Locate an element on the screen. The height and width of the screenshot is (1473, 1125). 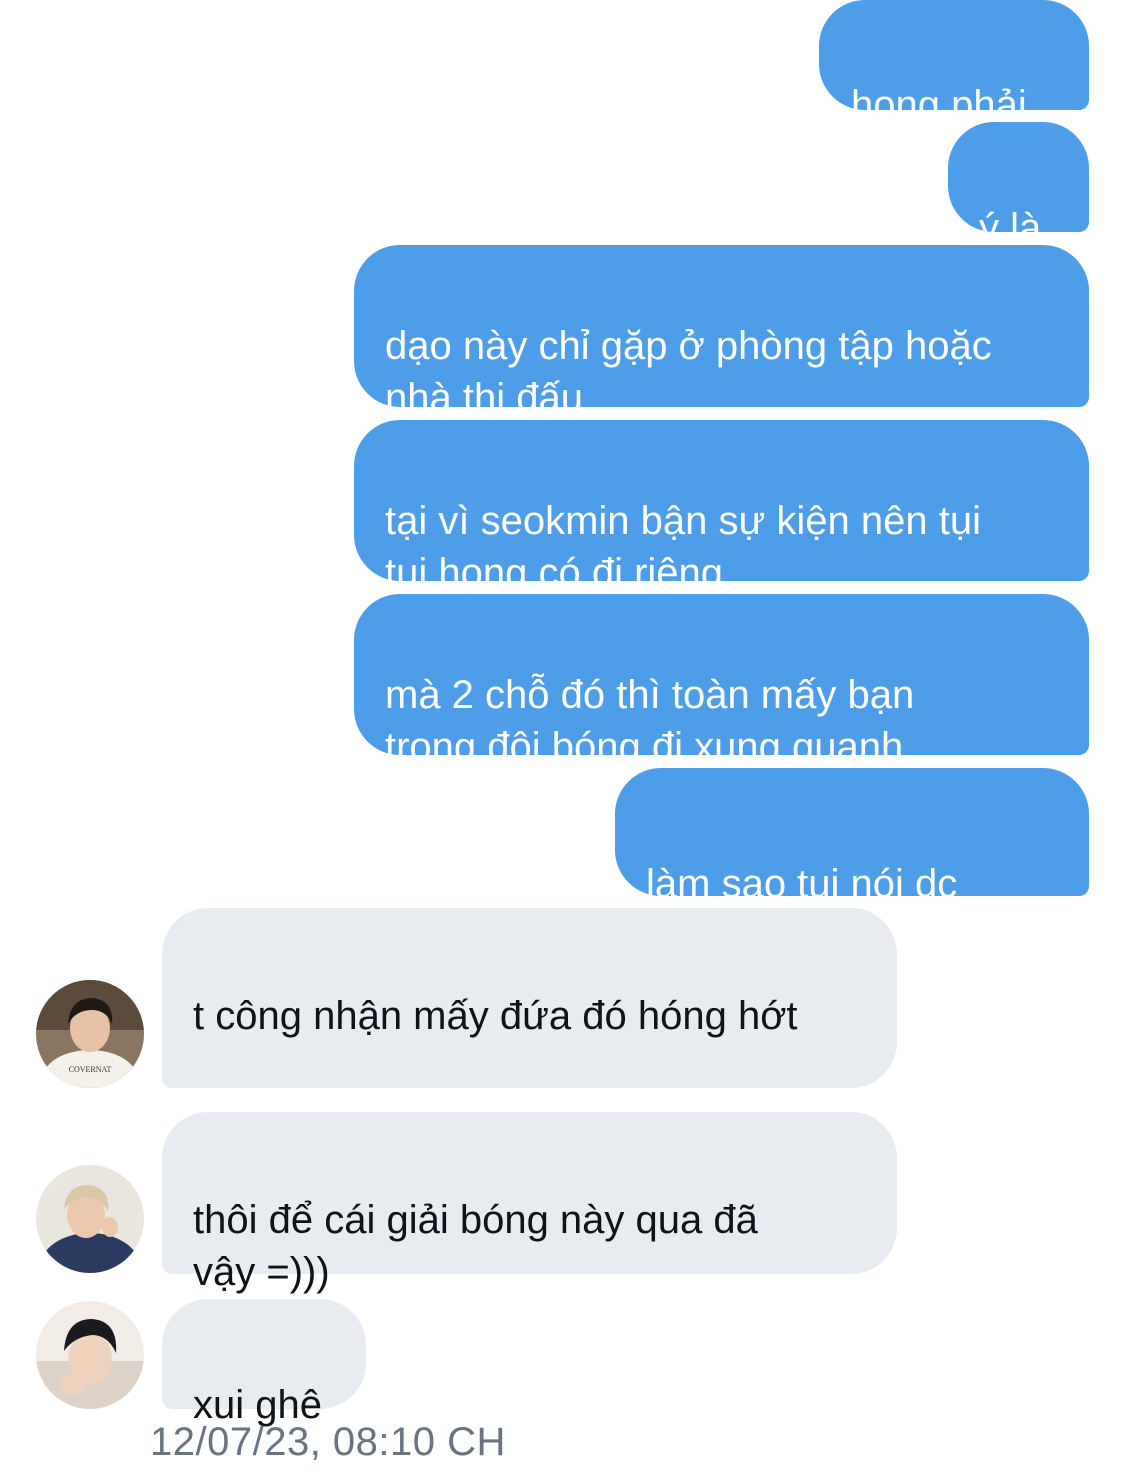
message-timestamp: 12/07/23, 08:10 CH is located at coordinates (328, 1442).